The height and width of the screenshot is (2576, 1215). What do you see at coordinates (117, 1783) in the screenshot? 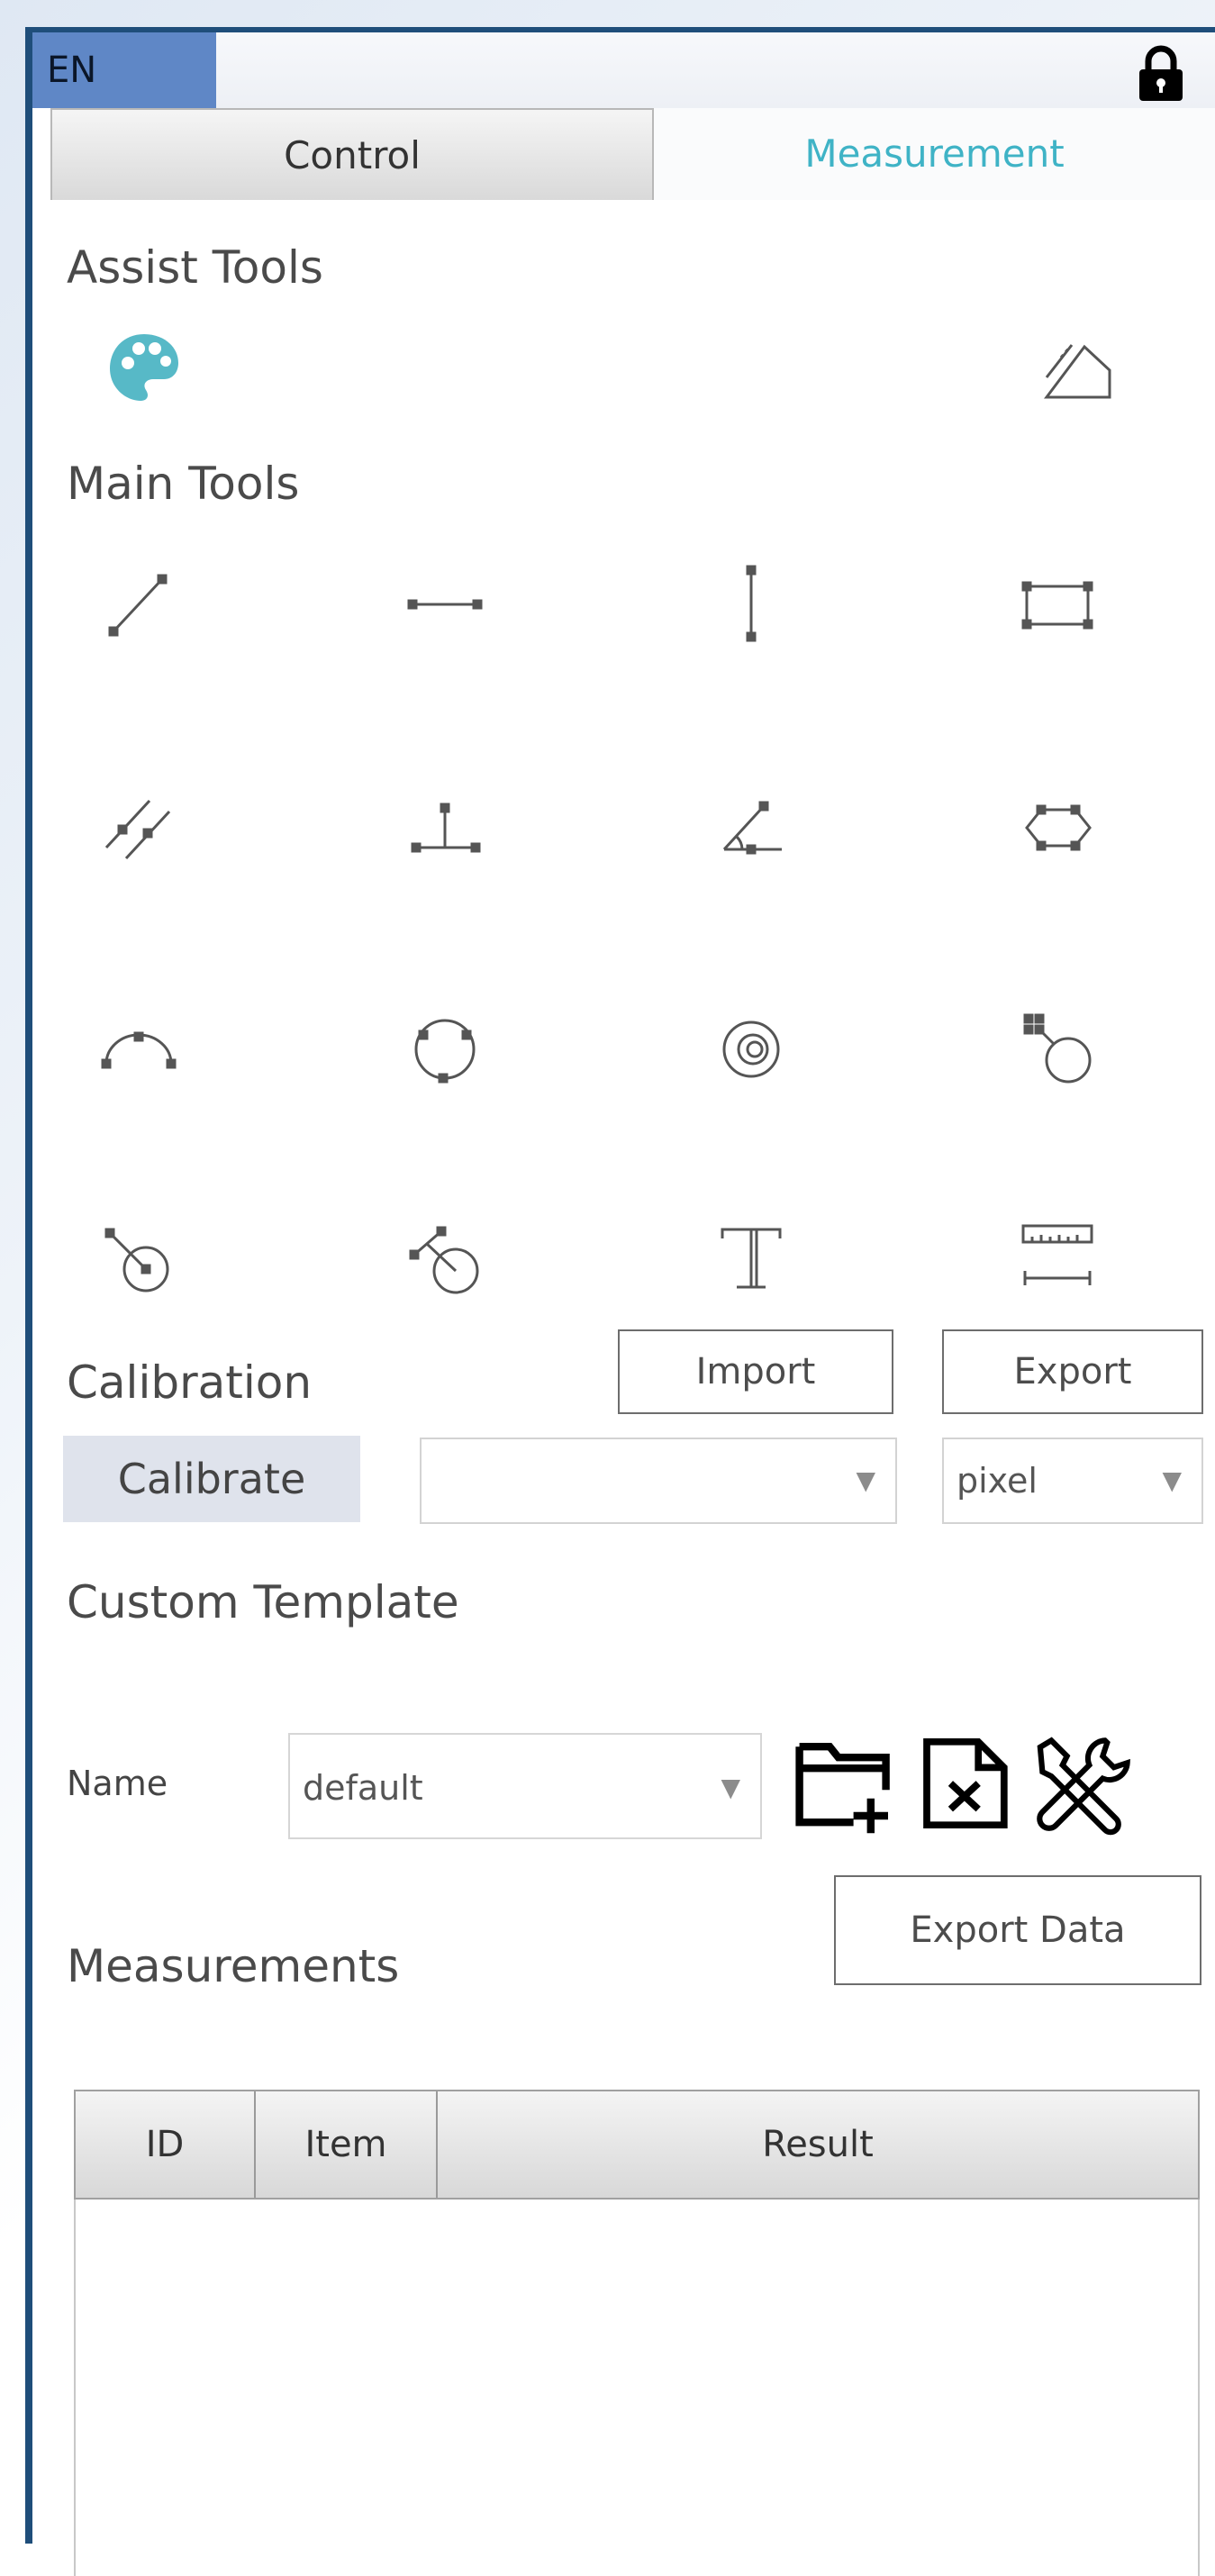
I see `template-name-label: Name` at bounding box center [117, 1783].